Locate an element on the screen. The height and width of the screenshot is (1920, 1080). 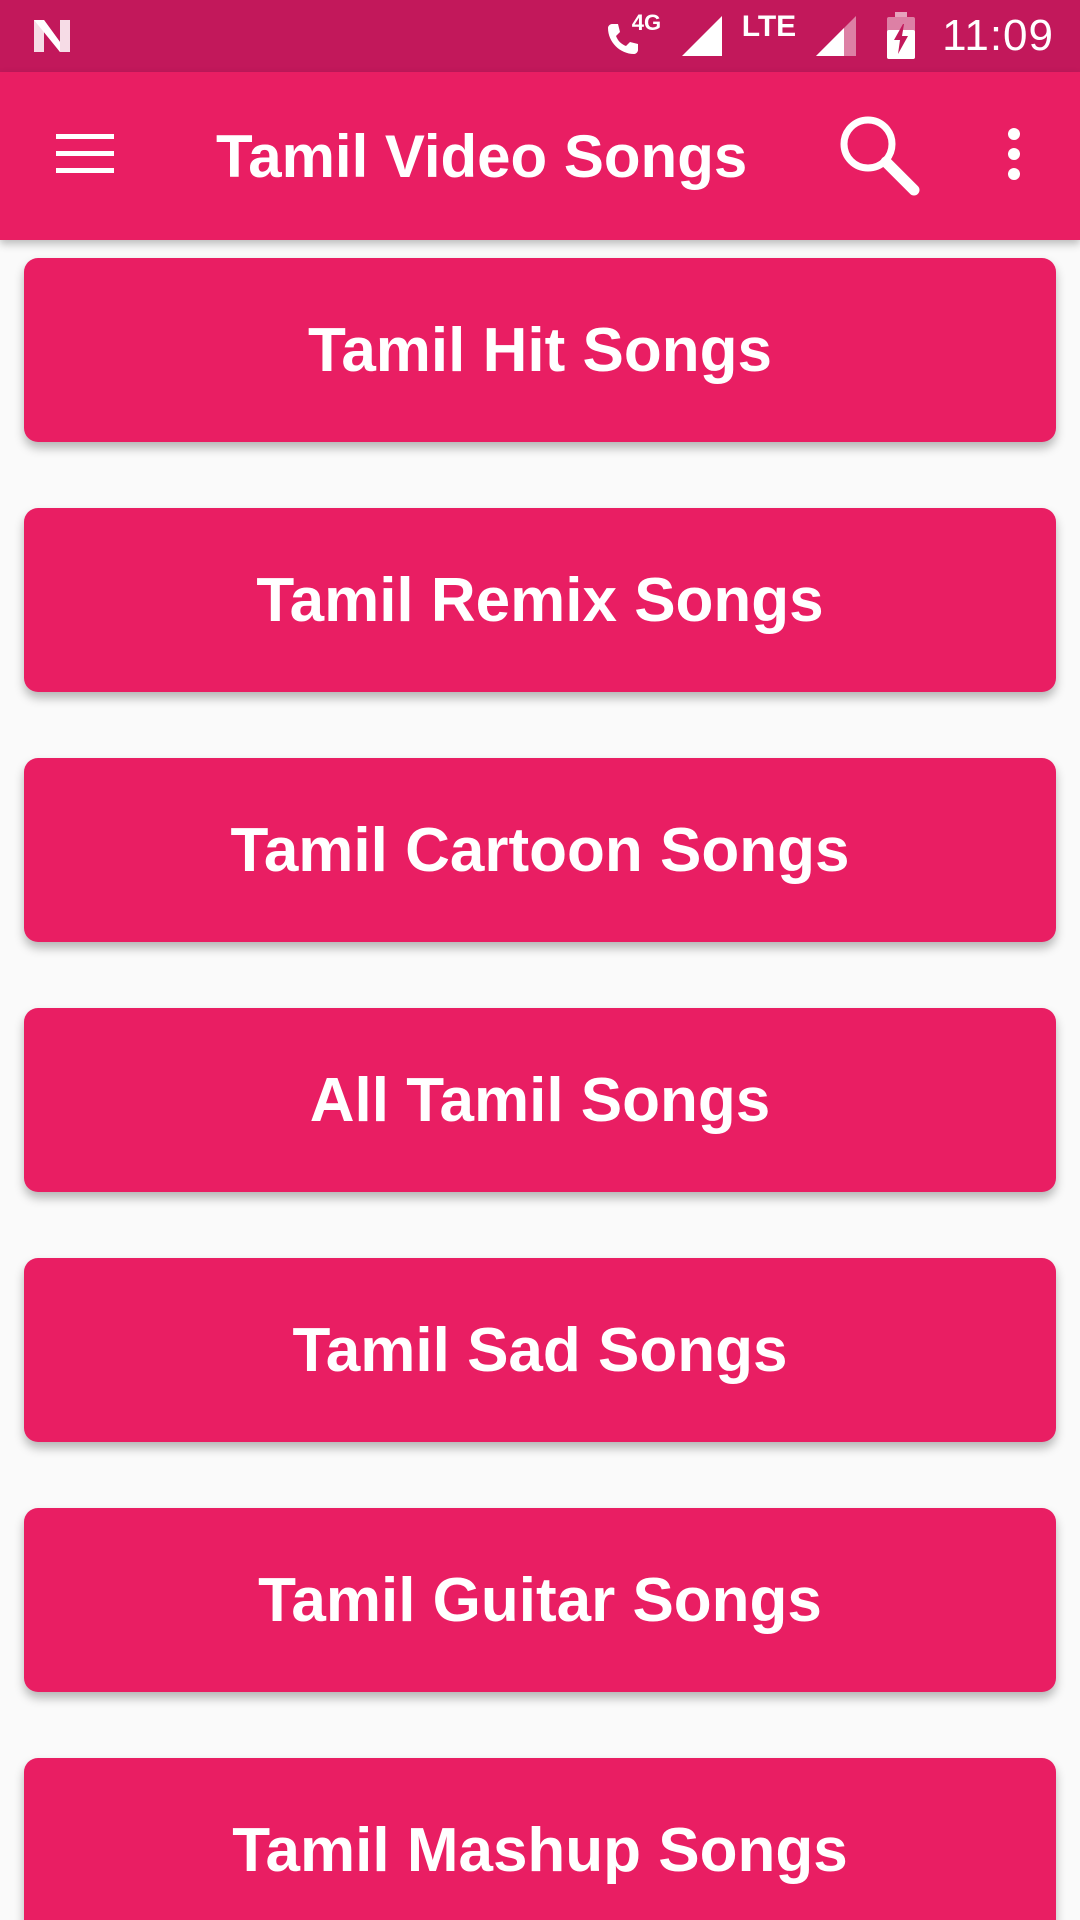
category-label: Tamil Hit Songs is located at coordinates (540, 350).